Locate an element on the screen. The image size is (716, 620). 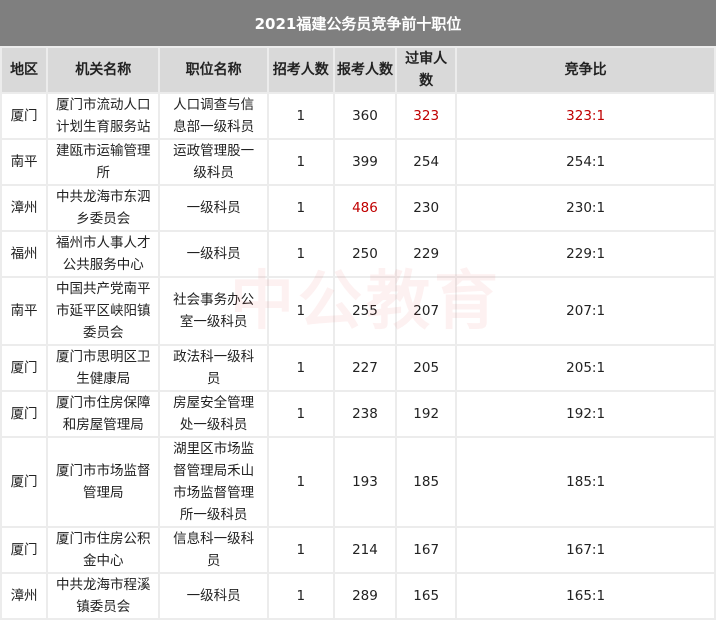
cell-ratio: 254:1 is located at coordinates (585, 162).